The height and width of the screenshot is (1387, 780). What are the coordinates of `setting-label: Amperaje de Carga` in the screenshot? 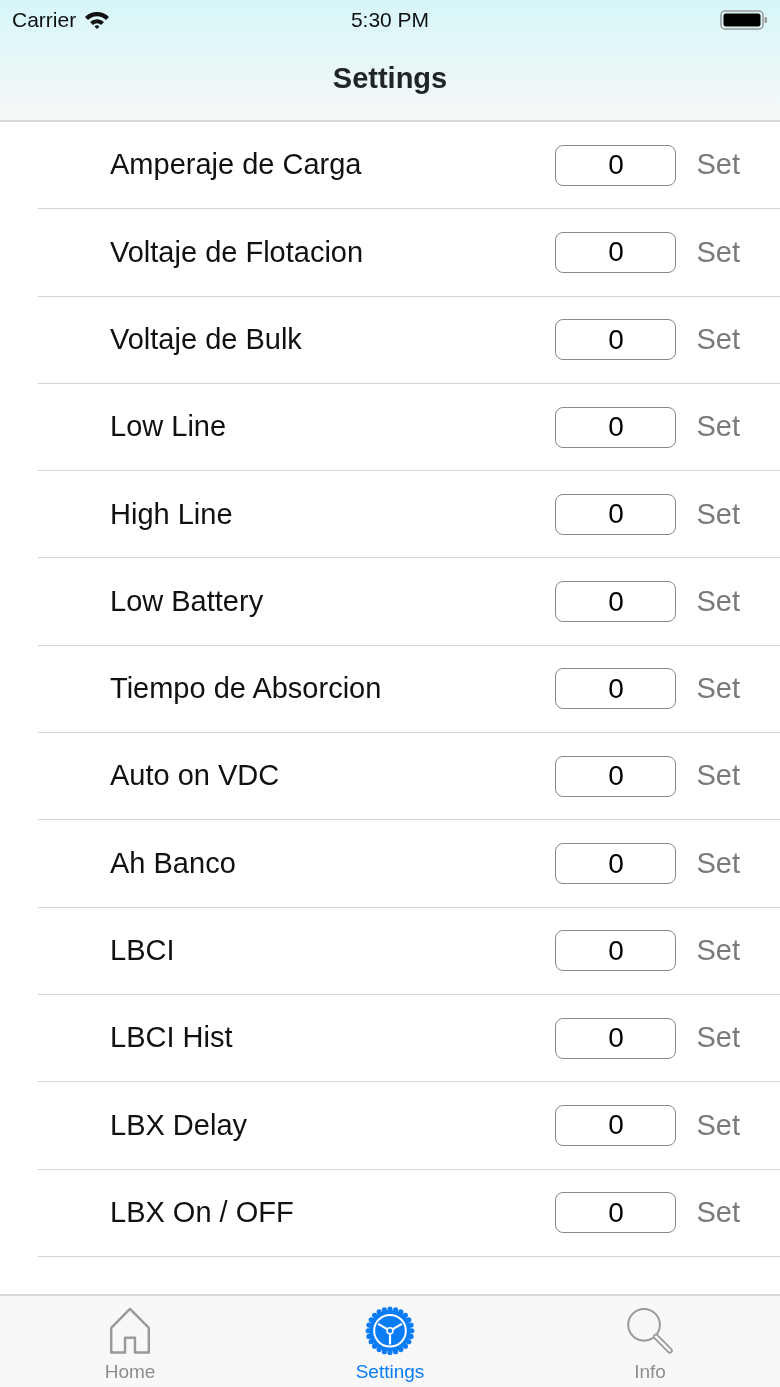 It's located at (236, 165).